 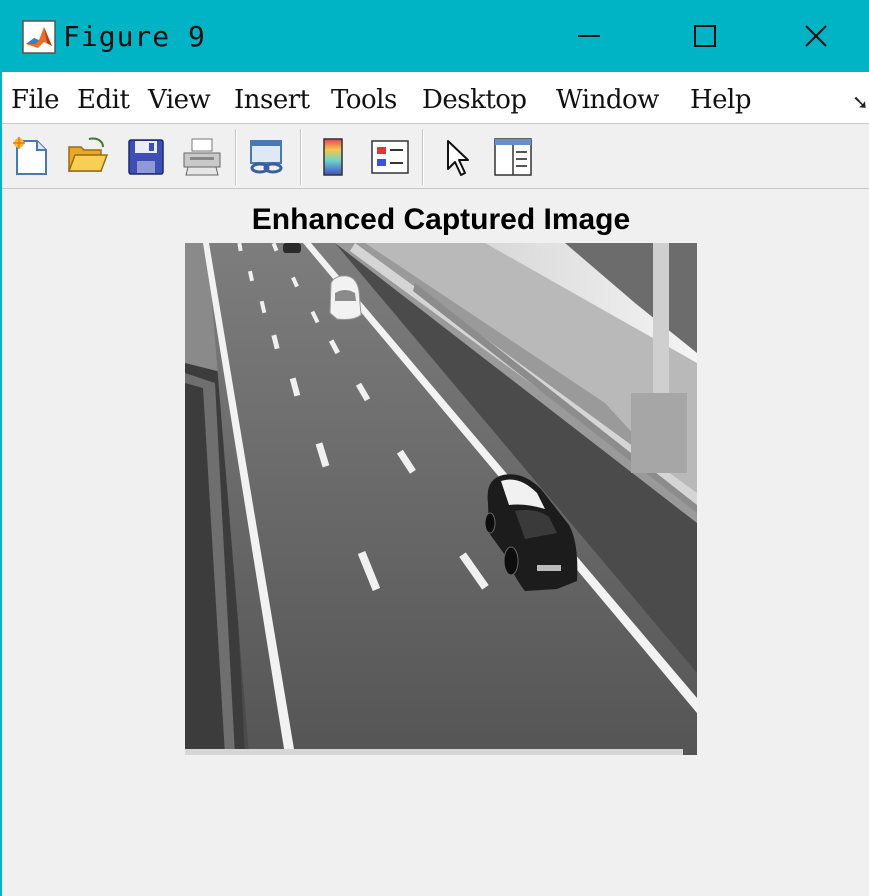 I want to click on window-title: Figure 9, so click(x=134, y=36).